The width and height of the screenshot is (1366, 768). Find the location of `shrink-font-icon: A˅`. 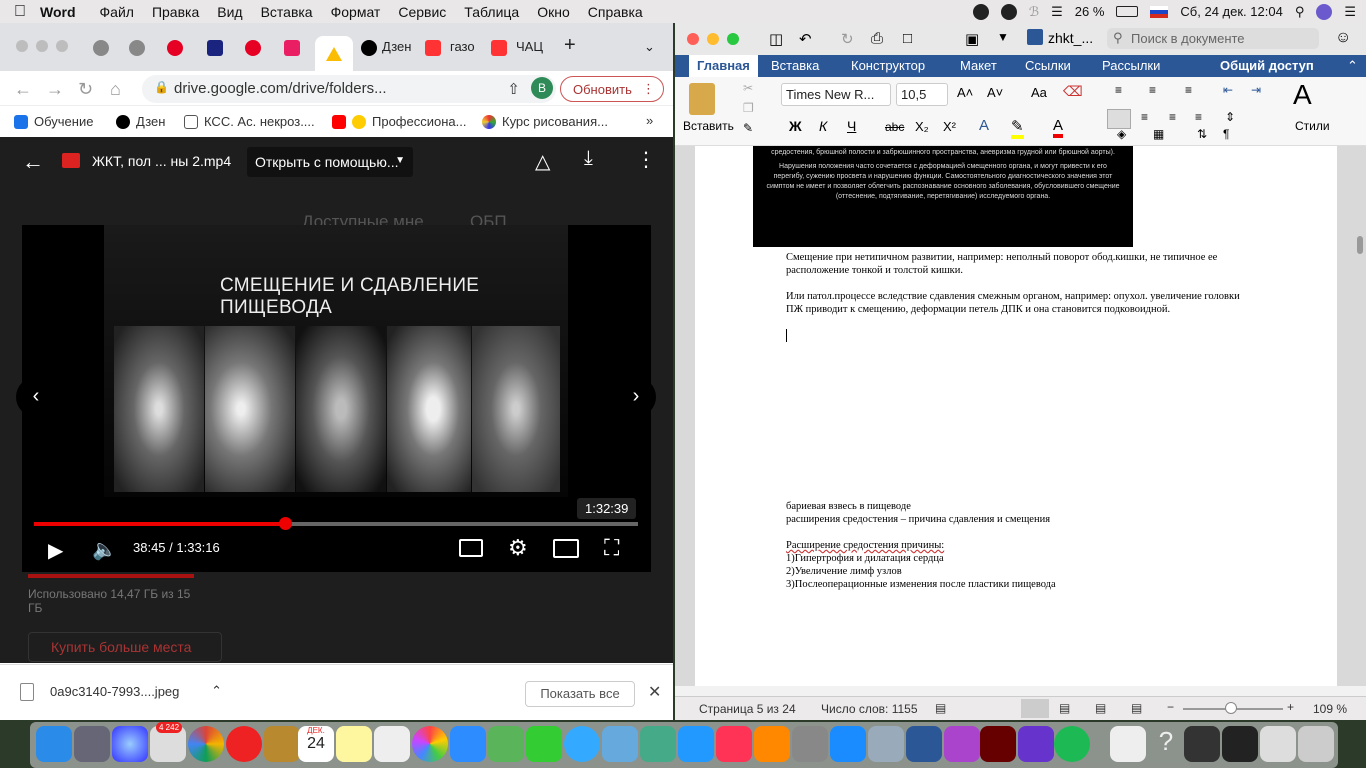

shrink-font-icon: A˅ is located at coordinates (995, 92).